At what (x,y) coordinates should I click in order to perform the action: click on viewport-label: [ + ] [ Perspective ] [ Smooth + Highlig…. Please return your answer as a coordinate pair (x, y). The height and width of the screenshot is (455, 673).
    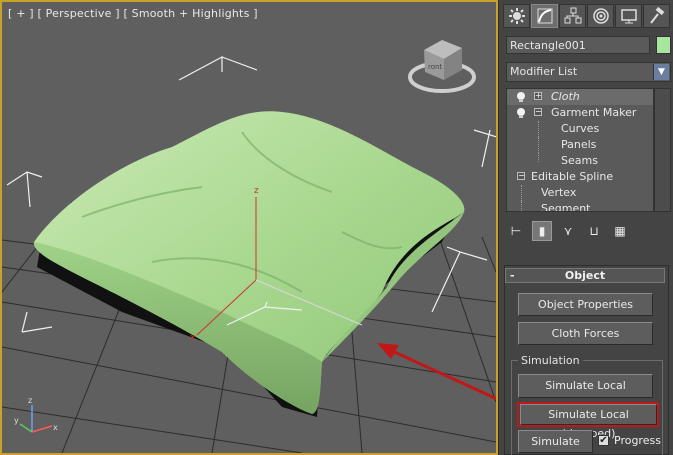
    Looking at the image, I should click on (133, 13).